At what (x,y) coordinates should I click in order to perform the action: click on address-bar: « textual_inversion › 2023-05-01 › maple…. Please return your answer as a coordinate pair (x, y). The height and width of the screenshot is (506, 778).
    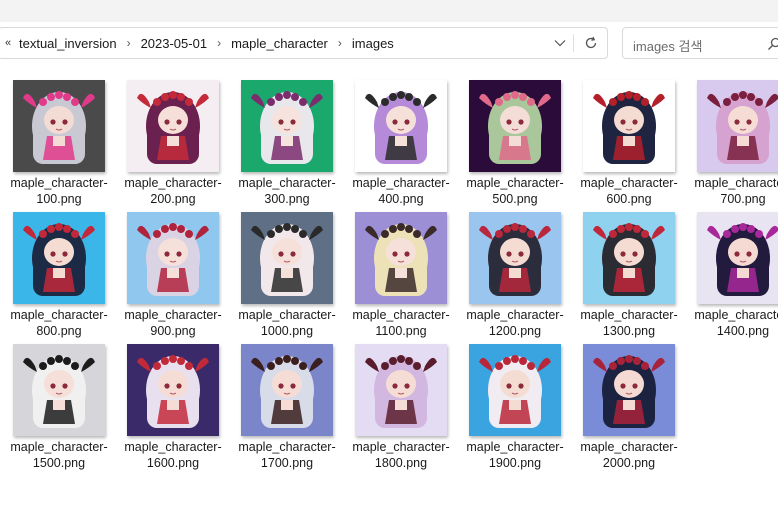
    Looking at the image, I should click on (304, 43).